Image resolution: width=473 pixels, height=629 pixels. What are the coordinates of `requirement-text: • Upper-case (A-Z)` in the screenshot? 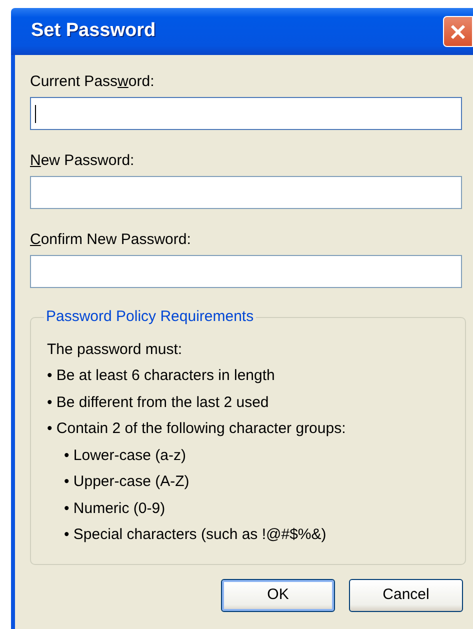 It's located at (126, 482).